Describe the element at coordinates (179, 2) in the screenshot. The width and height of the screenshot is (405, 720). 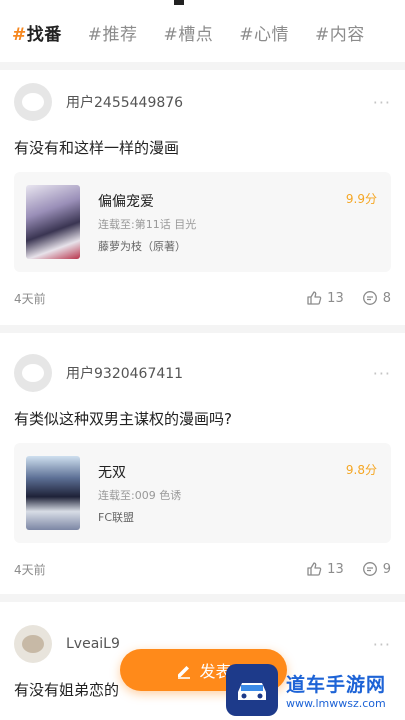
I see `status-notch` at that location.